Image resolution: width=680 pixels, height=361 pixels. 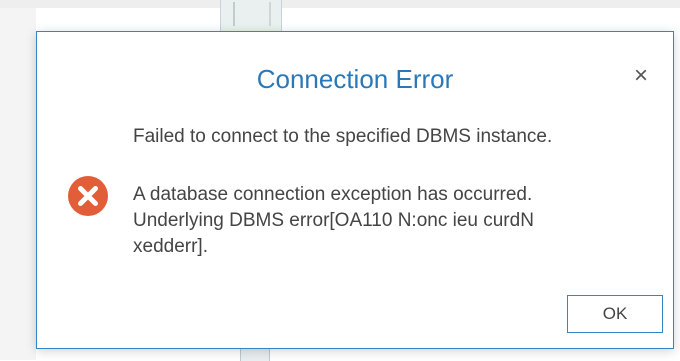 I want to click on background-map-thumbnail, so click(x=251, y=16).